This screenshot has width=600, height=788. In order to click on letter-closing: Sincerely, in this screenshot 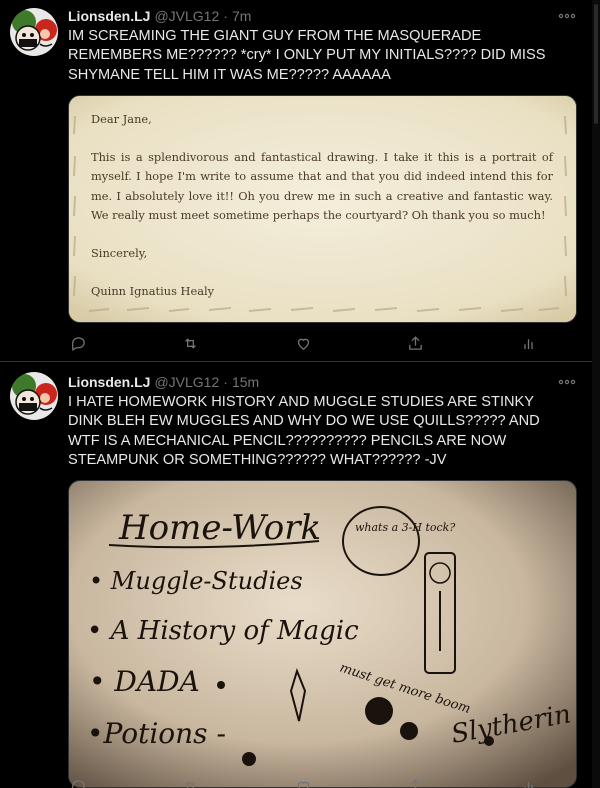, I will do `click(119, 253)`.